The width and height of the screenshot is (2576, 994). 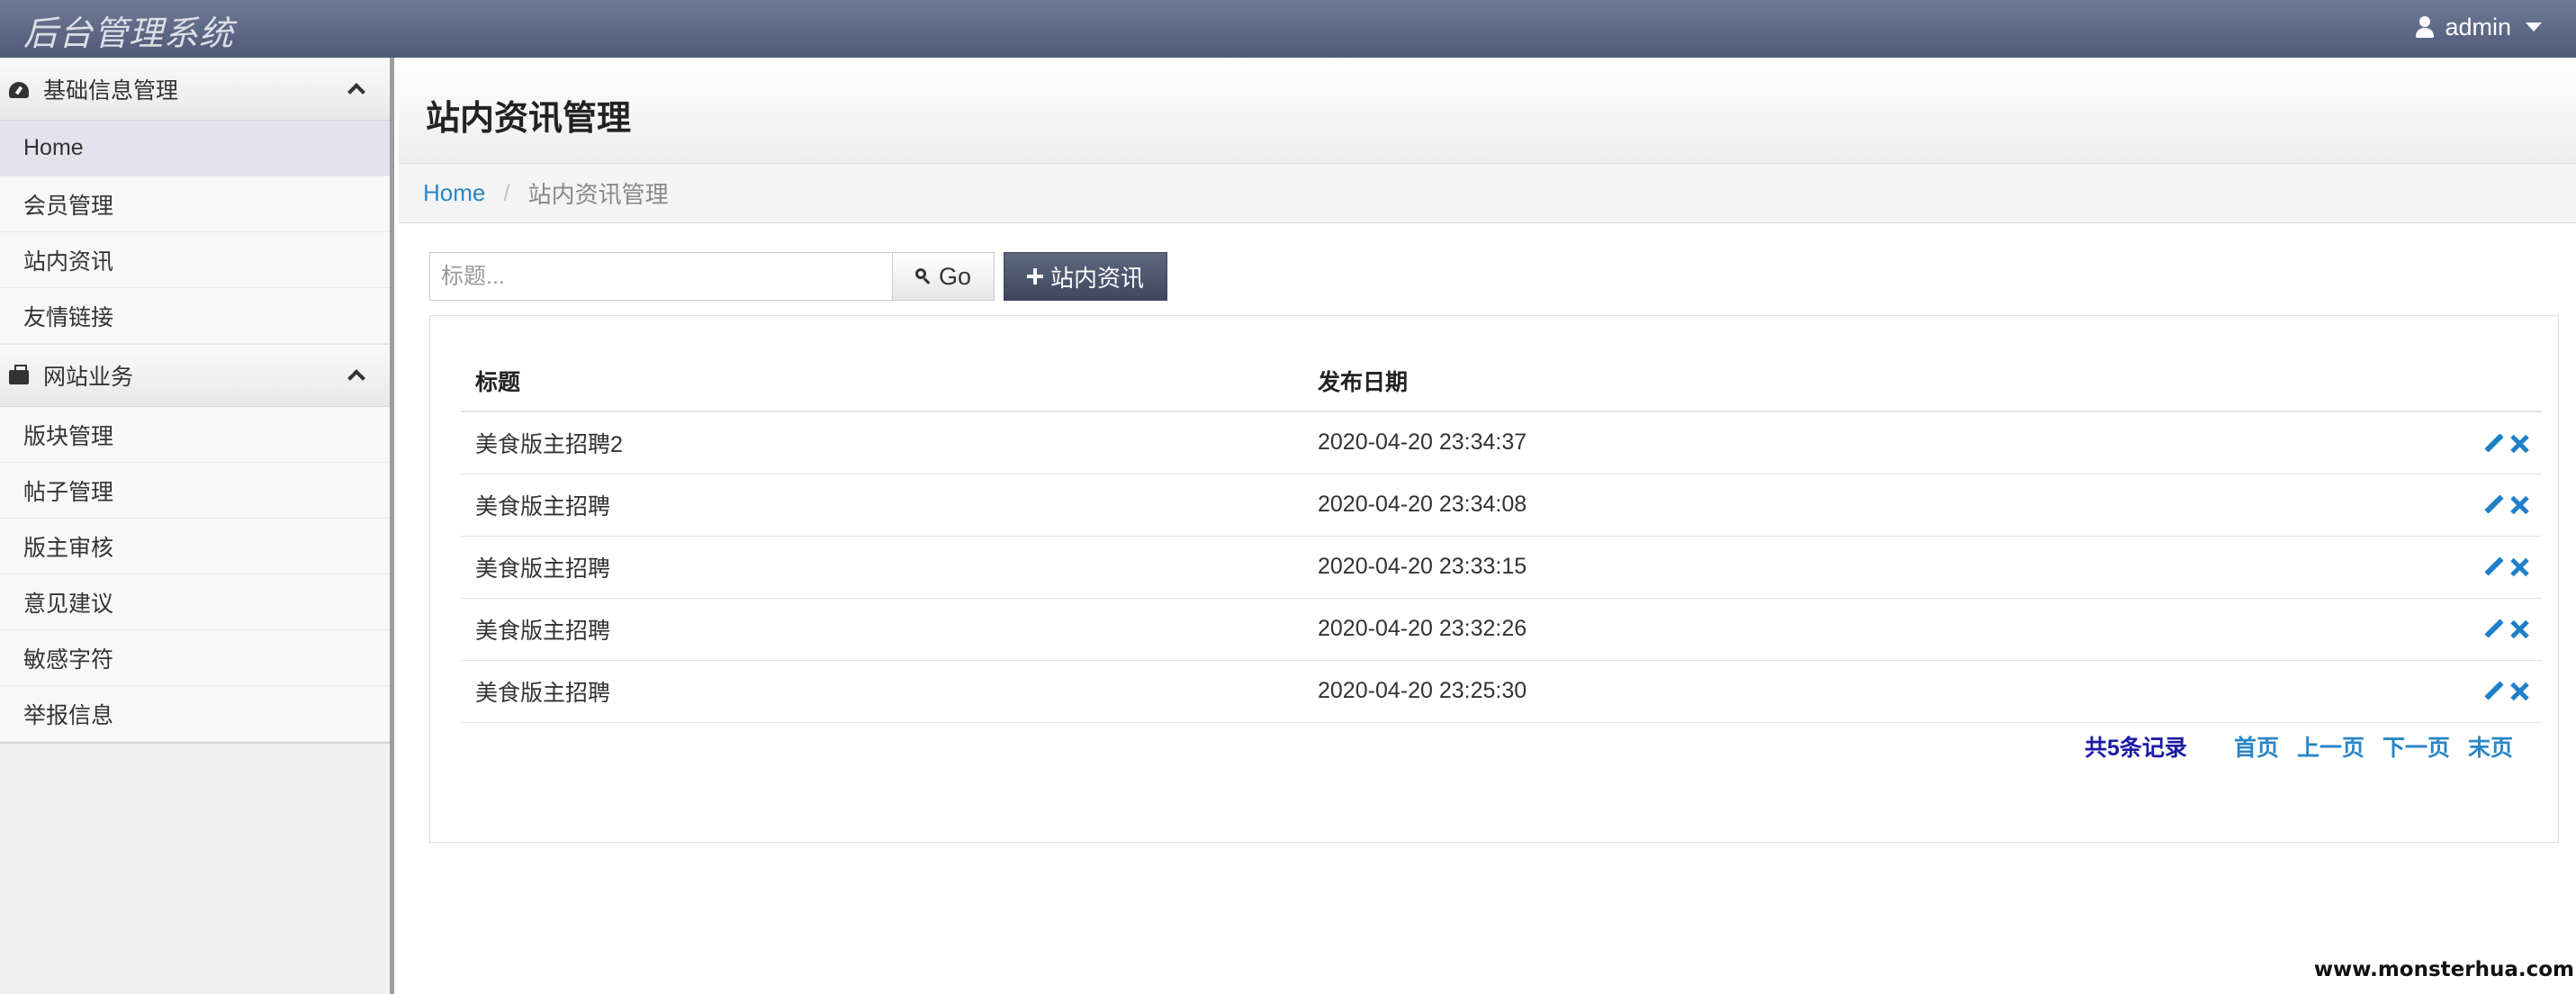 What do you see at coordinates (1798, 381) in the screenshot?
I see `column-header-date: 发布日期` at bounding box center [1798, 381].